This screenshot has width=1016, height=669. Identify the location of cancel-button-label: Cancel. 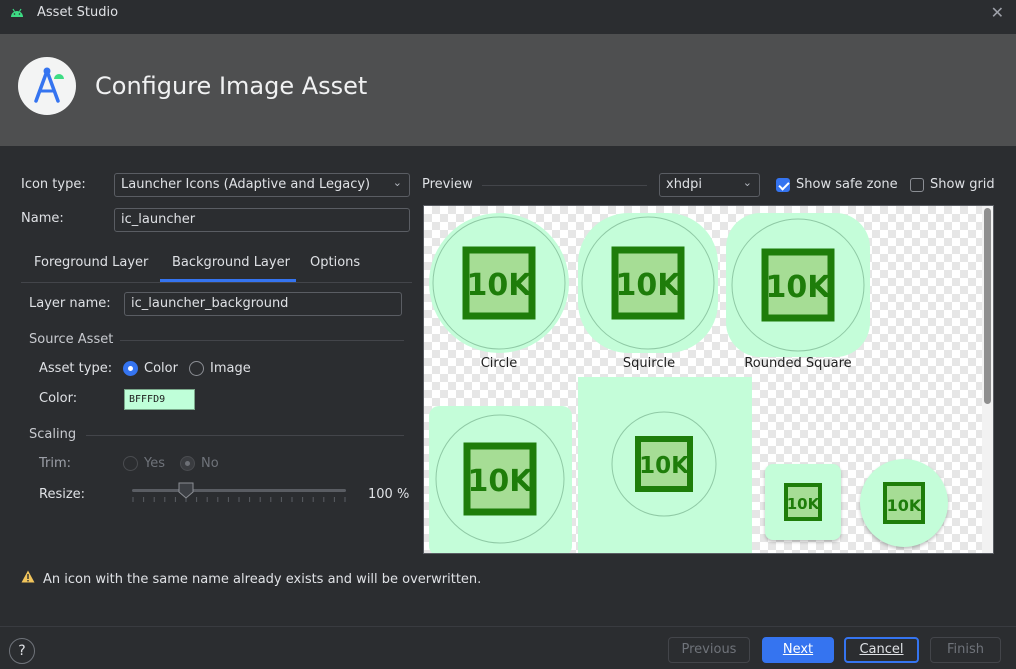
(881, 649).